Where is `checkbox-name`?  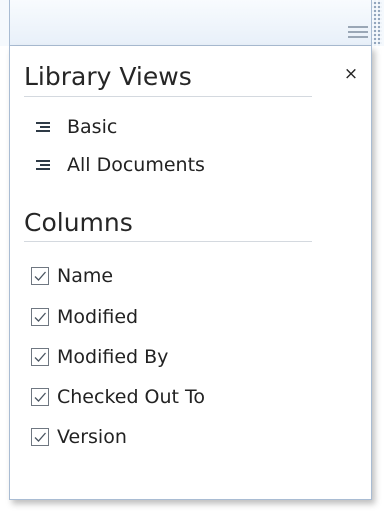 checkbox-name is located at coordinates (40, 276).